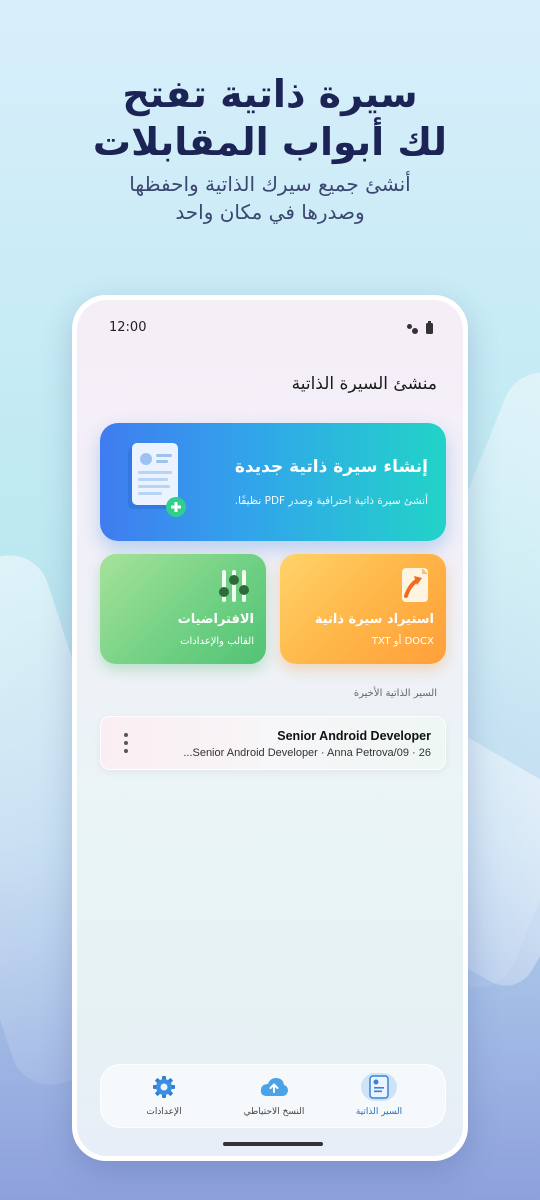 The height and width of the screenshot is (1200, 540). I want to click on promo-subhead-line2: وصدرها في مكان واحد, so click(270, 212).